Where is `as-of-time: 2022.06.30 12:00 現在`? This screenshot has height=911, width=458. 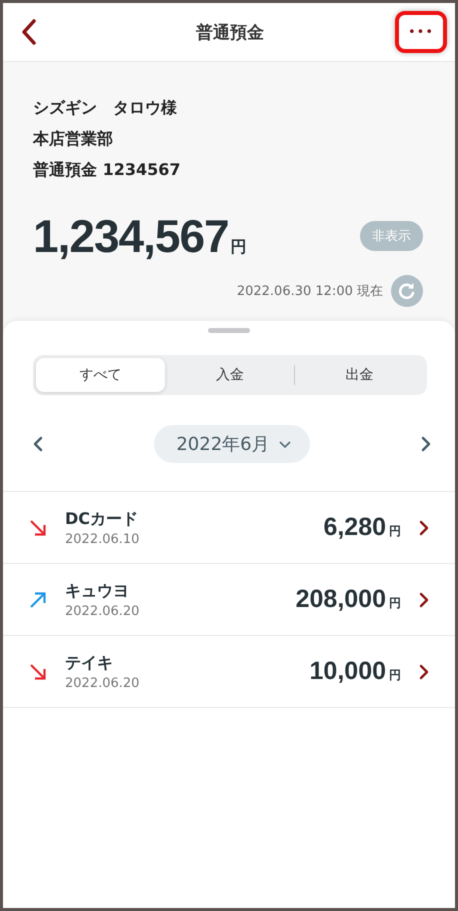
as-of-time: 2022.06.30 12:00 現在 is located at coordinates (309, 291).